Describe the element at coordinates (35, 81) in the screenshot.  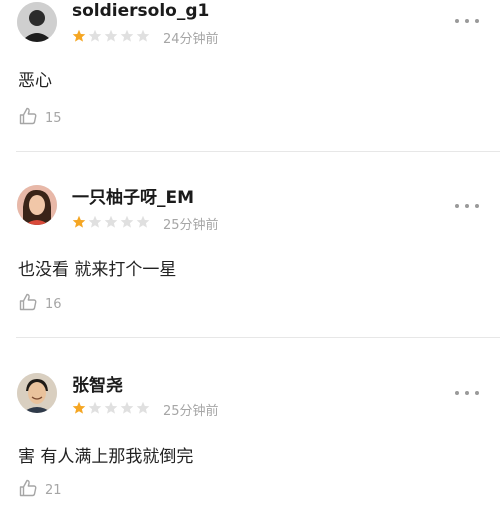
I see `review-text: 恶心` at that location.